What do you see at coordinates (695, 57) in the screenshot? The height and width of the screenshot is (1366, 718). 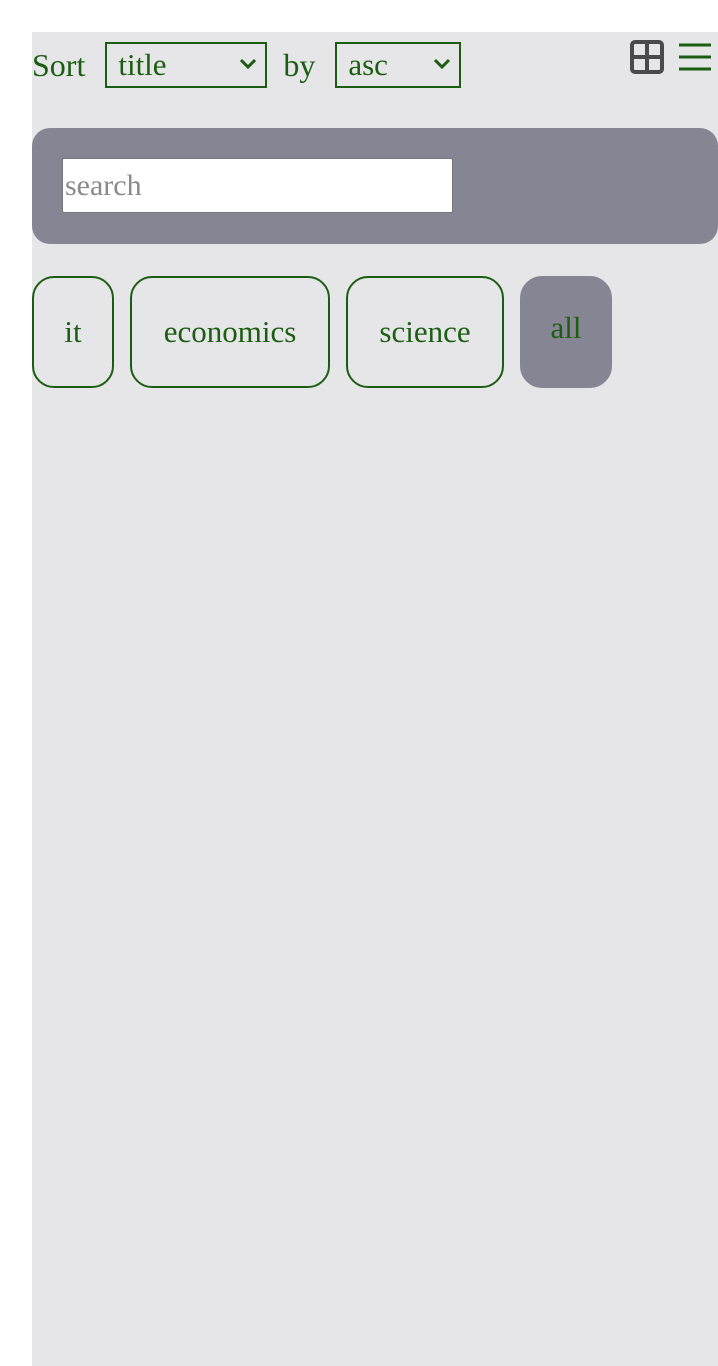 I see `list-view-icon` at bounding box center [695, 57].